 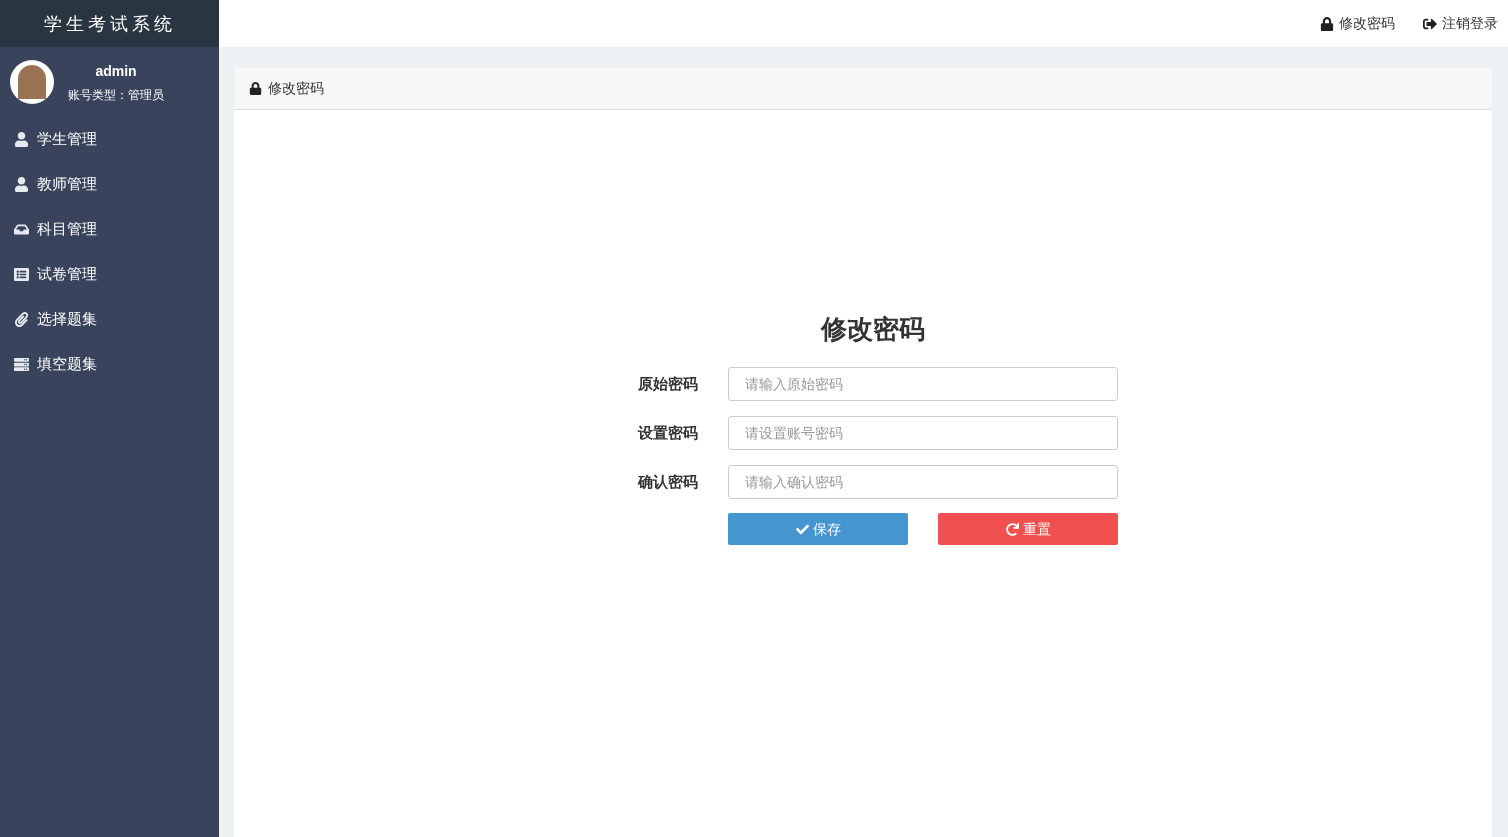 What do you see at coordinates (116, 95) in the screenshot?
I see `account-type: 账号类型：管理员` at bounding box center [116, 95].